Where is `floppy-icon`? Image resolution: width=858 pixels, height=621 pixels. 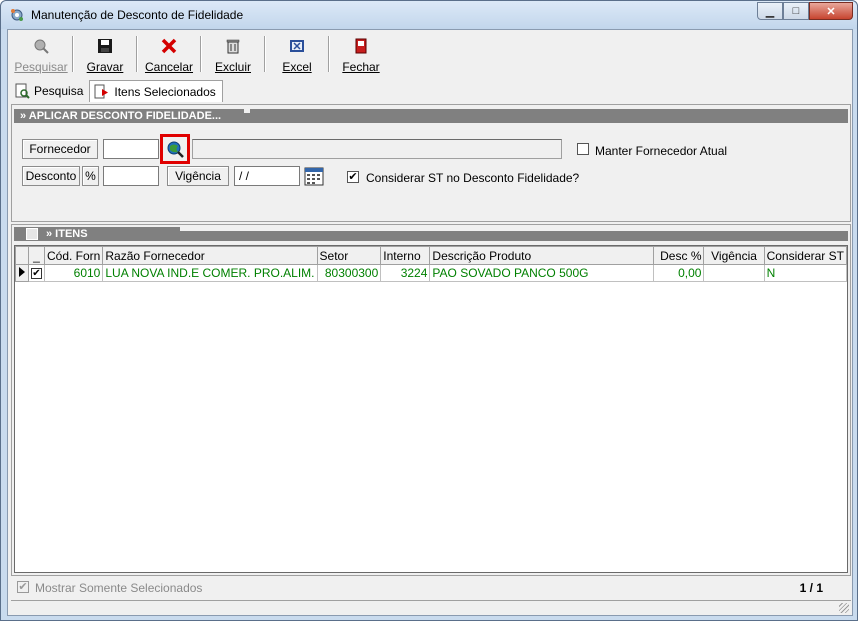
floppy-icon is located at coordinates (105, 46).